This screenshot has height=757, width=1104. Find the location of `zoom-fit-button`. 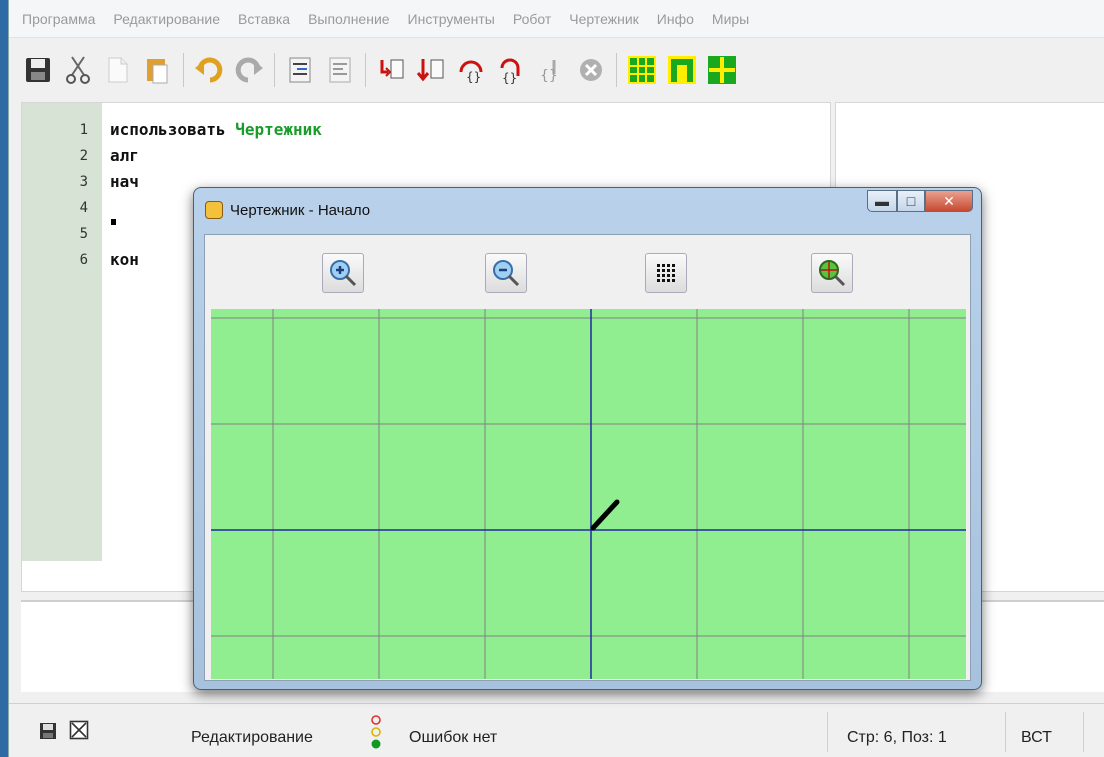

zoom-fit-button is located at coordinates (832, 273).